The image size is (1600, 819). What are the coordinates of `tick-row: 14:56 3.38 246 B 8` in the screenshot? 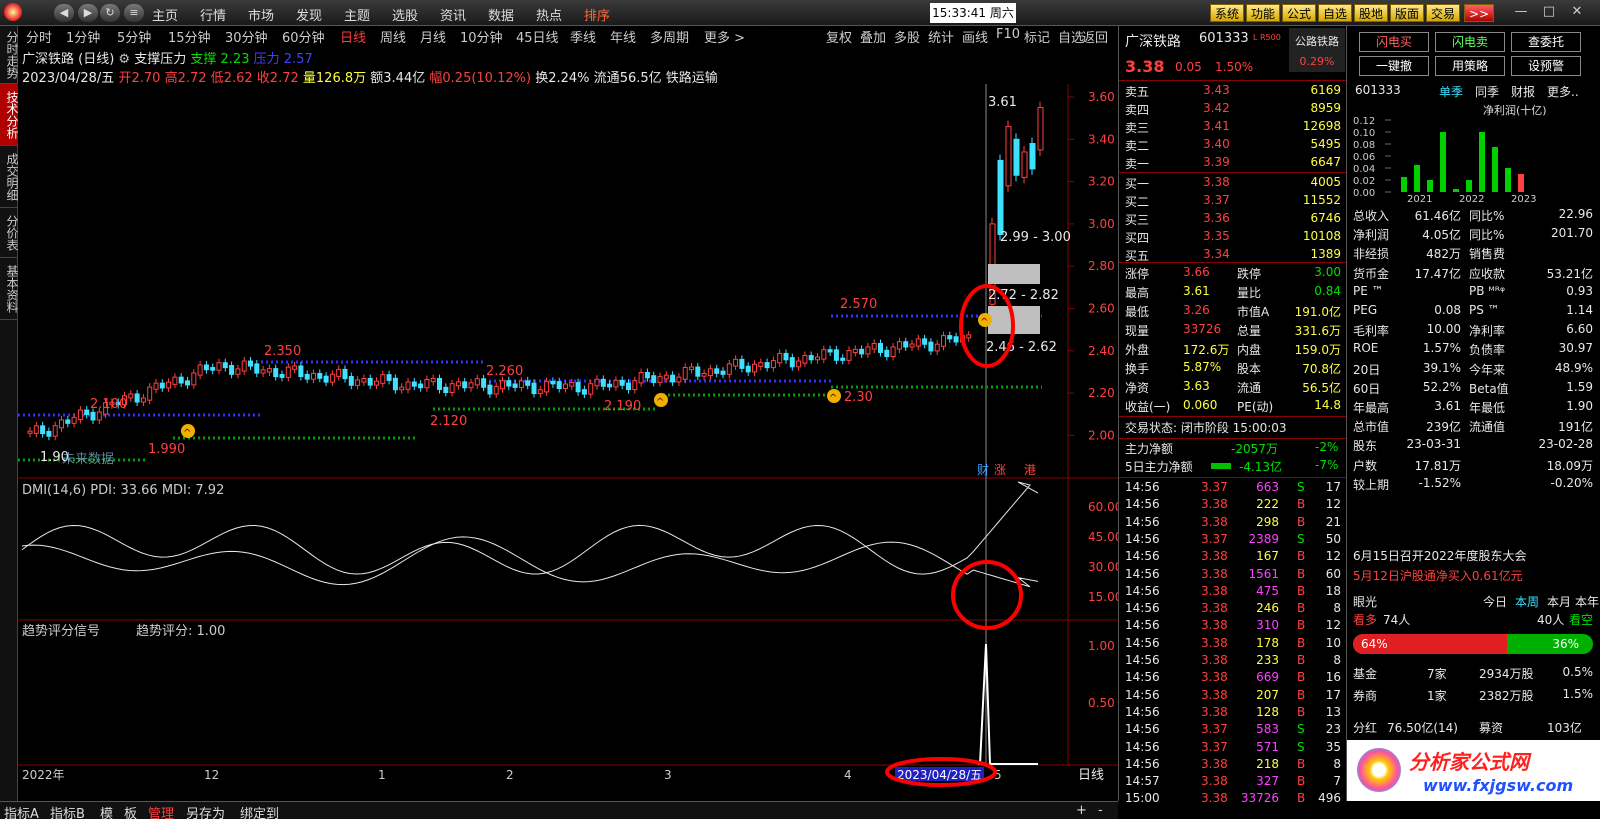 It's located at (1233, 609).